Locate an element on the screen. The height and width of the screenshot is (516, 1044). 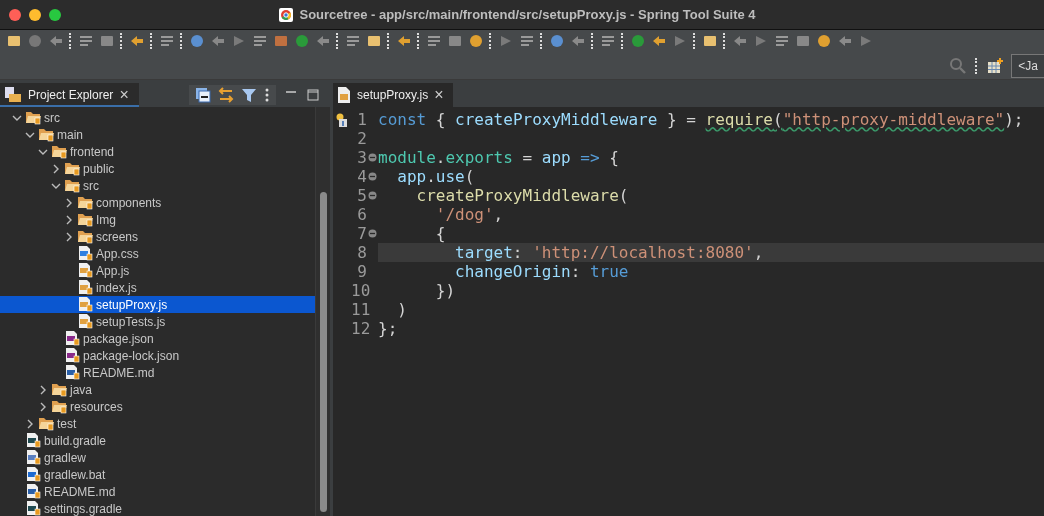
tree-item: settings.gradle is located at coordinates (157, 508).